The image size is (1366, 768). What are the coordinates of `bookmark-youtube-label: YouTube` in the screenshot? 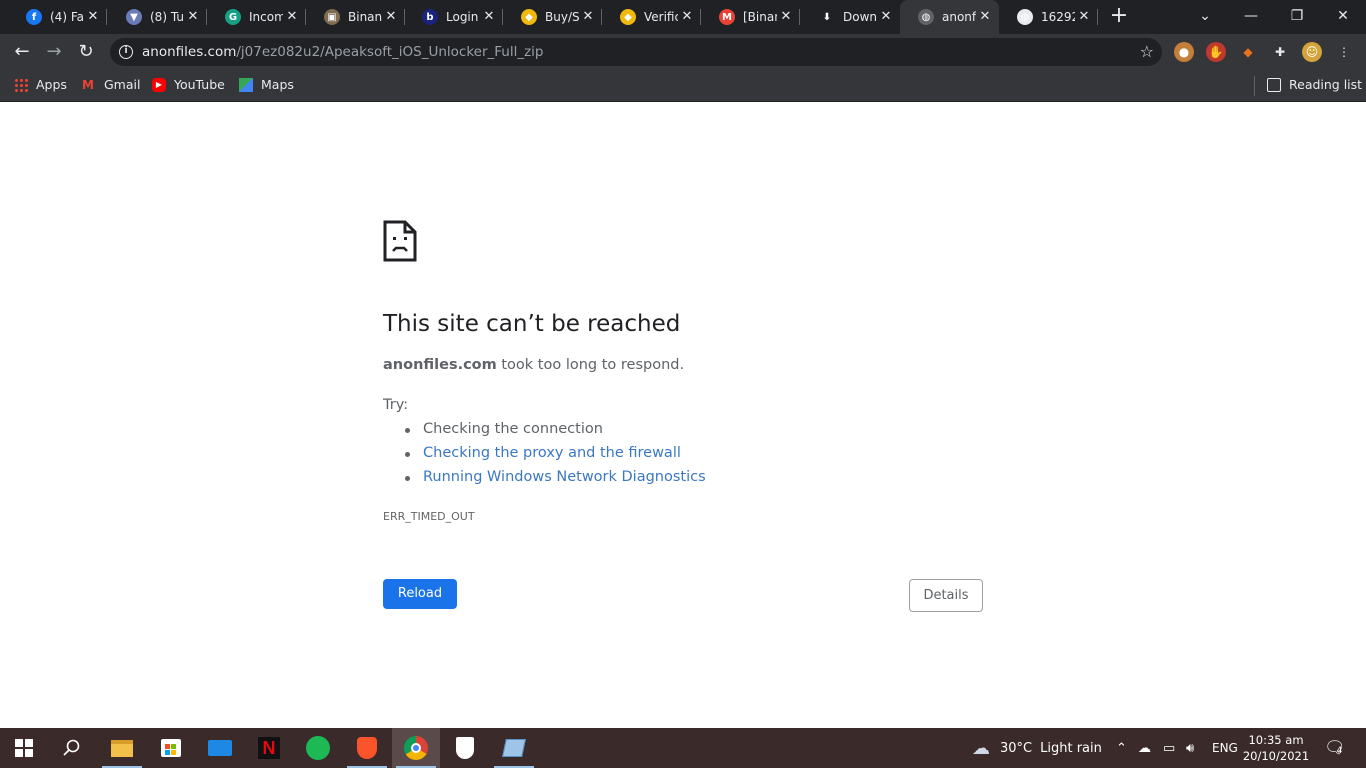 It's located at (199, 84).